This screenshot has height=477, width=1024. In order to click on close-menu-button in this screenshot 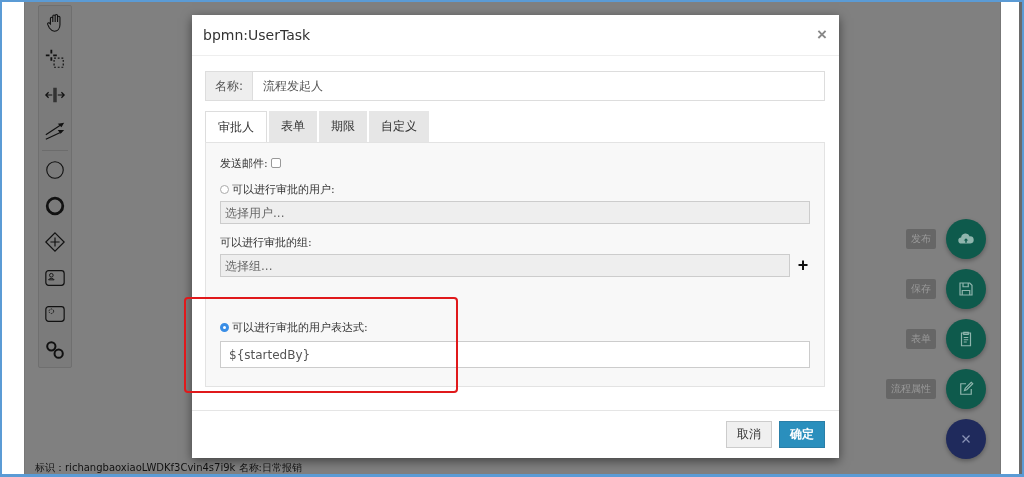, I will do `click(966, 439)`.